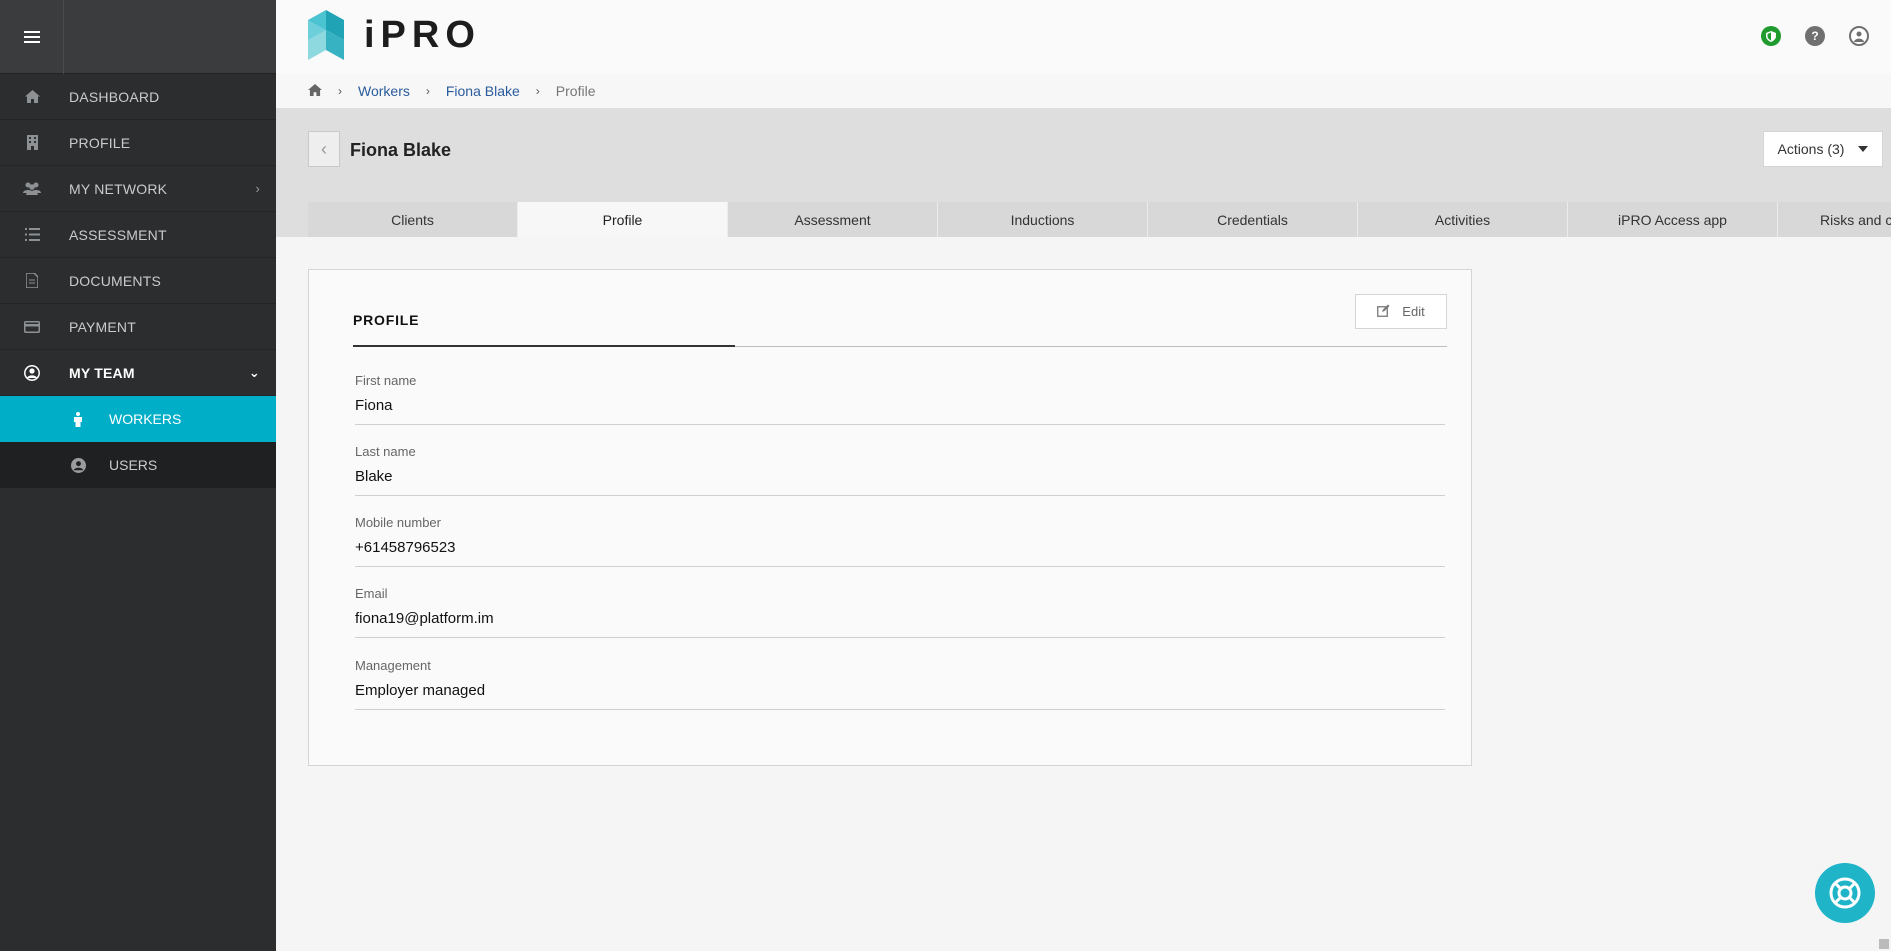 This screenshot has width=1891, height=951. I want to click on sidebar-item-label: PAYMENT, so click(102, 326).